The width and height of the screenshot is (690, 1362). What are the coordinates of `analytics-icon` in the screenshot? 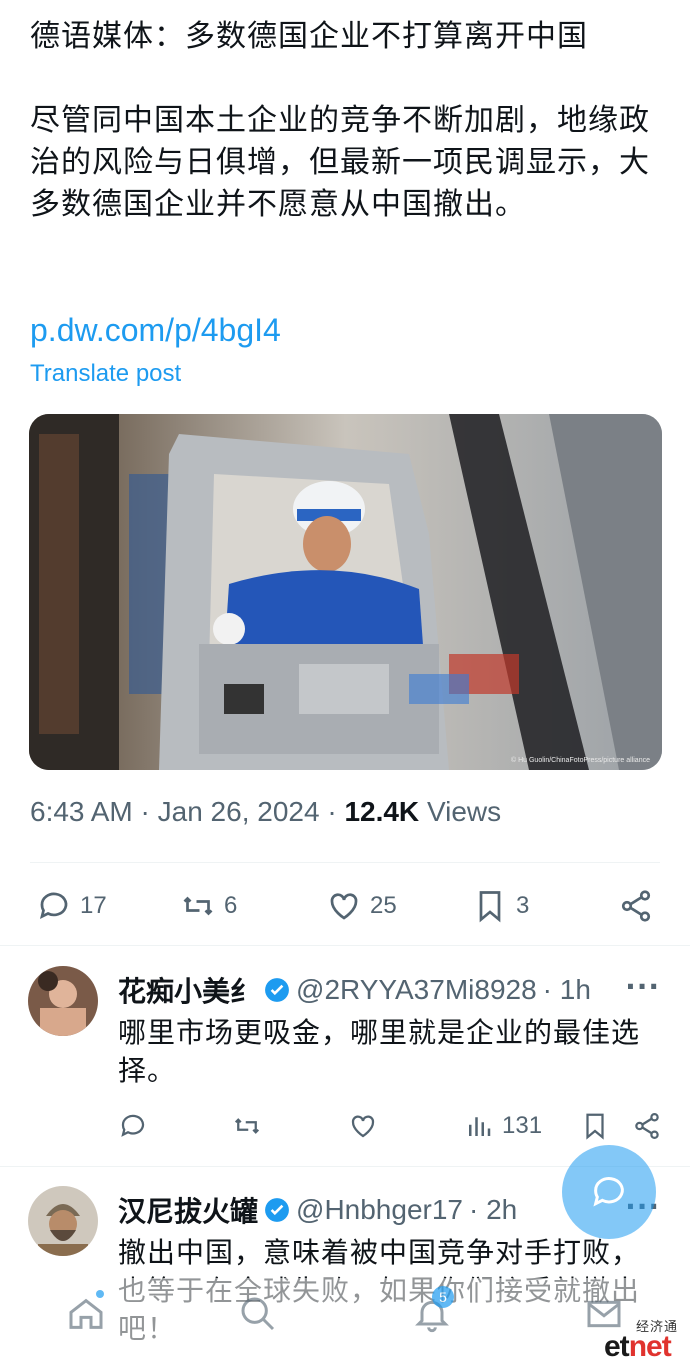 It's located at (480, 1126).